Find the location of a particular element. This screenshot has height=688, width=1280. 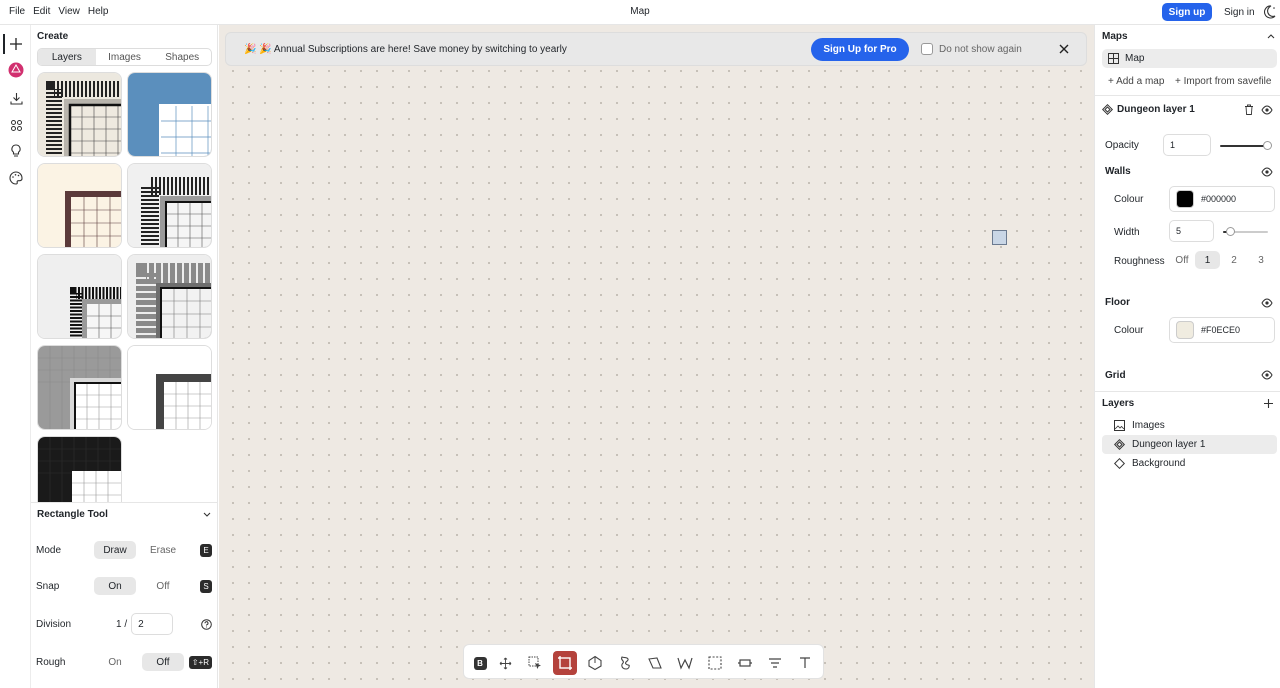

tab-layers: Layers is located at coordinates (67, 57).